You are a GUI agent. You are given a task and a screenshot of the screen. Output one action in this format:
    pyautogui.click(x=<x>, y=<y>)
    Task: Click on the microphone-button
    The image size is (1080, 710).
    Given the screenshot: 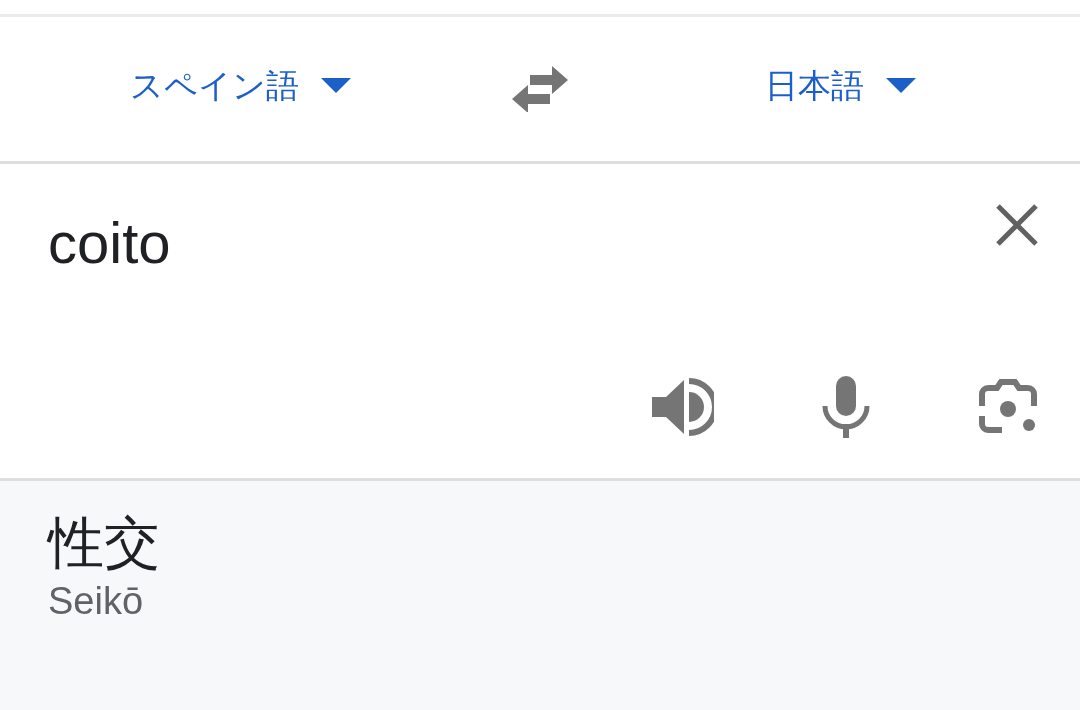 What is the action you would take?
    pyautogui.click(x=846, y=407)
    